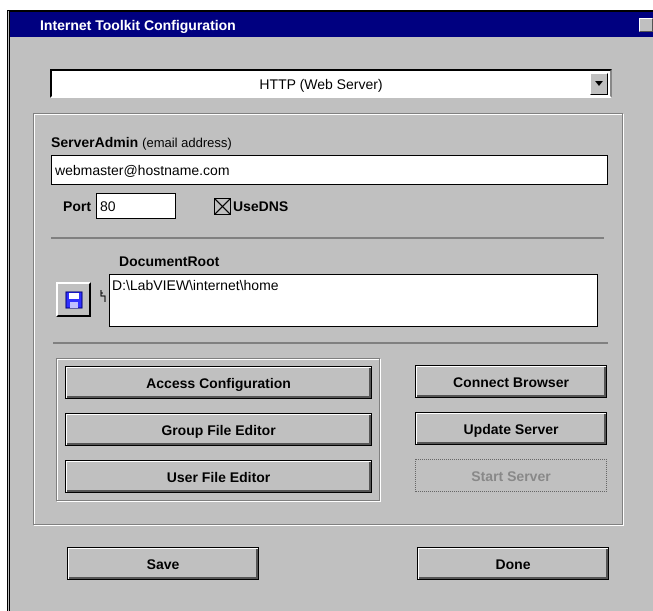 This screenshot has height=611, width=653. What do you see at coordinates (187, 142) in the screenshot?
I see `server-admin-hint: (email address)` at bounding box center [187, 142].